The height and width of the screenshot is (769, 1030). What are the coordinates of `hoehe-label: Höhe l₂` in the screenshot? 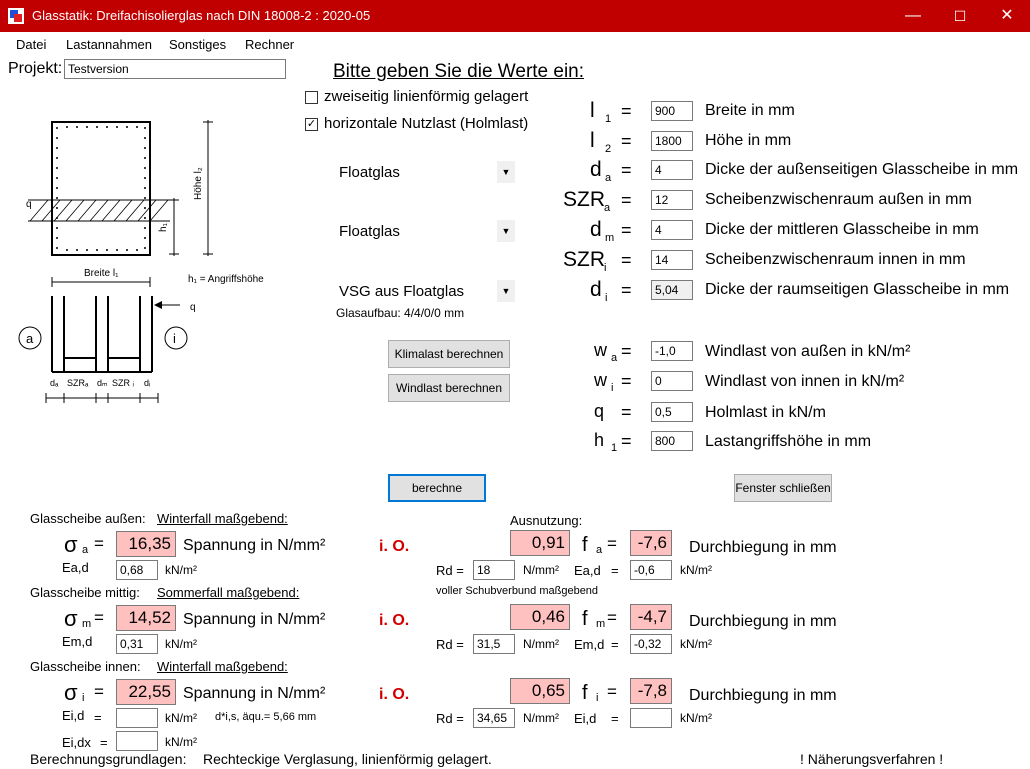 It's located at (198, 183).